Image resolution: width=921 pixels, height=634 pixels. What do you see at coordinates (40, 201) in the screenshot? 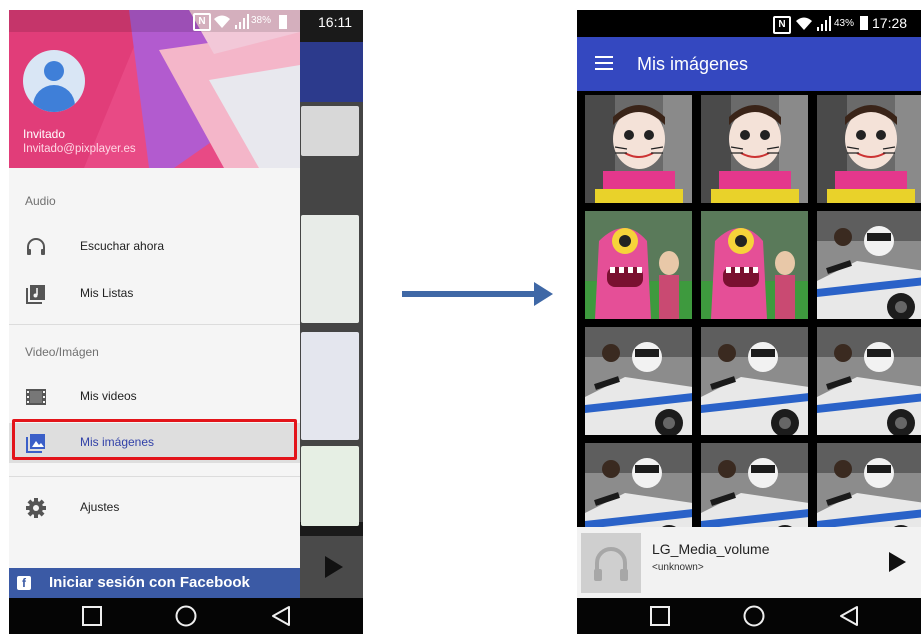
I see `section-label-audio: Audio` at bounding box center [40, 201].